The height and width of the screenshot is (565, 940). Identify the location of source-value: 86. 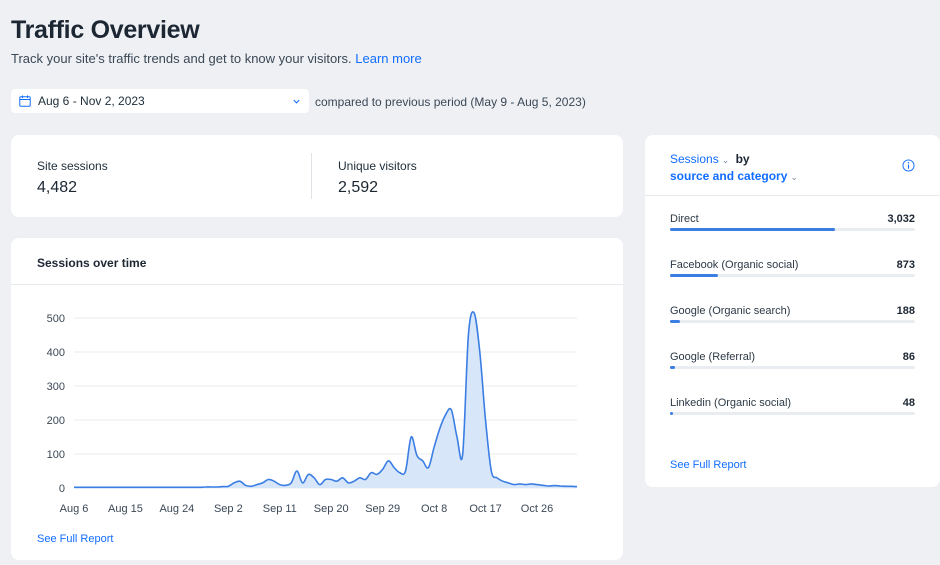
(908, 357).